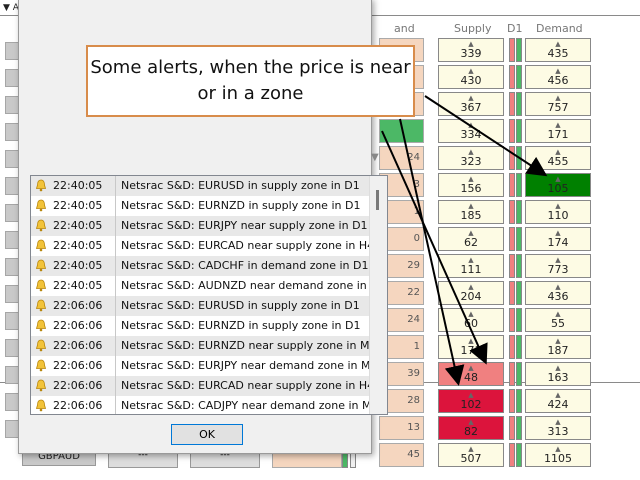  Describe the element at coordinates (558, 293) in the screenshot. I see `demand-cell: ▲ 436` at that location.